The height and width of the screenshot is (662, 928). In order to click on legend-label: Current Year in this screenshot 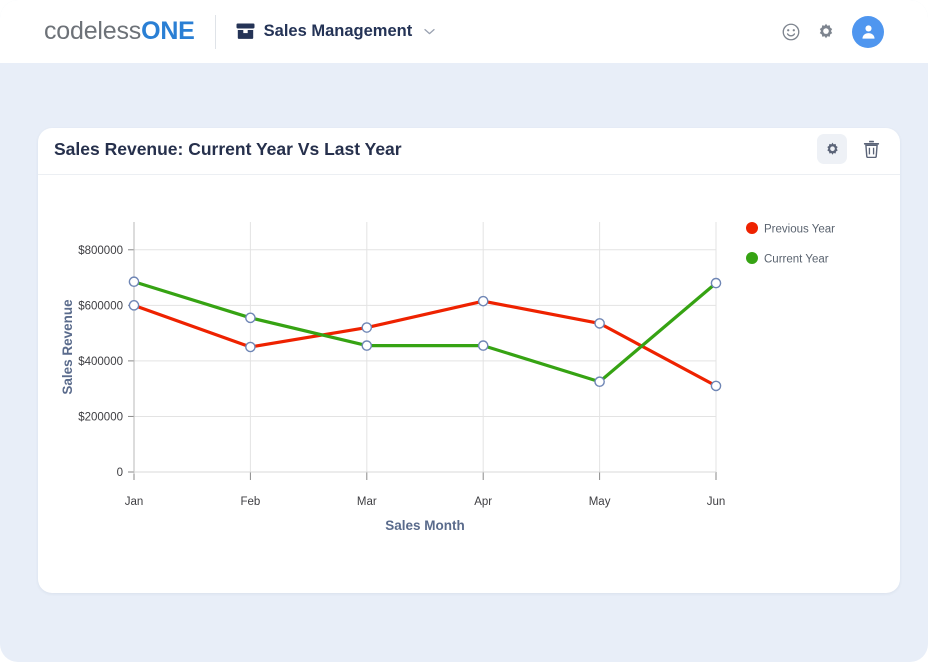, I will do `click(796, 260)`.